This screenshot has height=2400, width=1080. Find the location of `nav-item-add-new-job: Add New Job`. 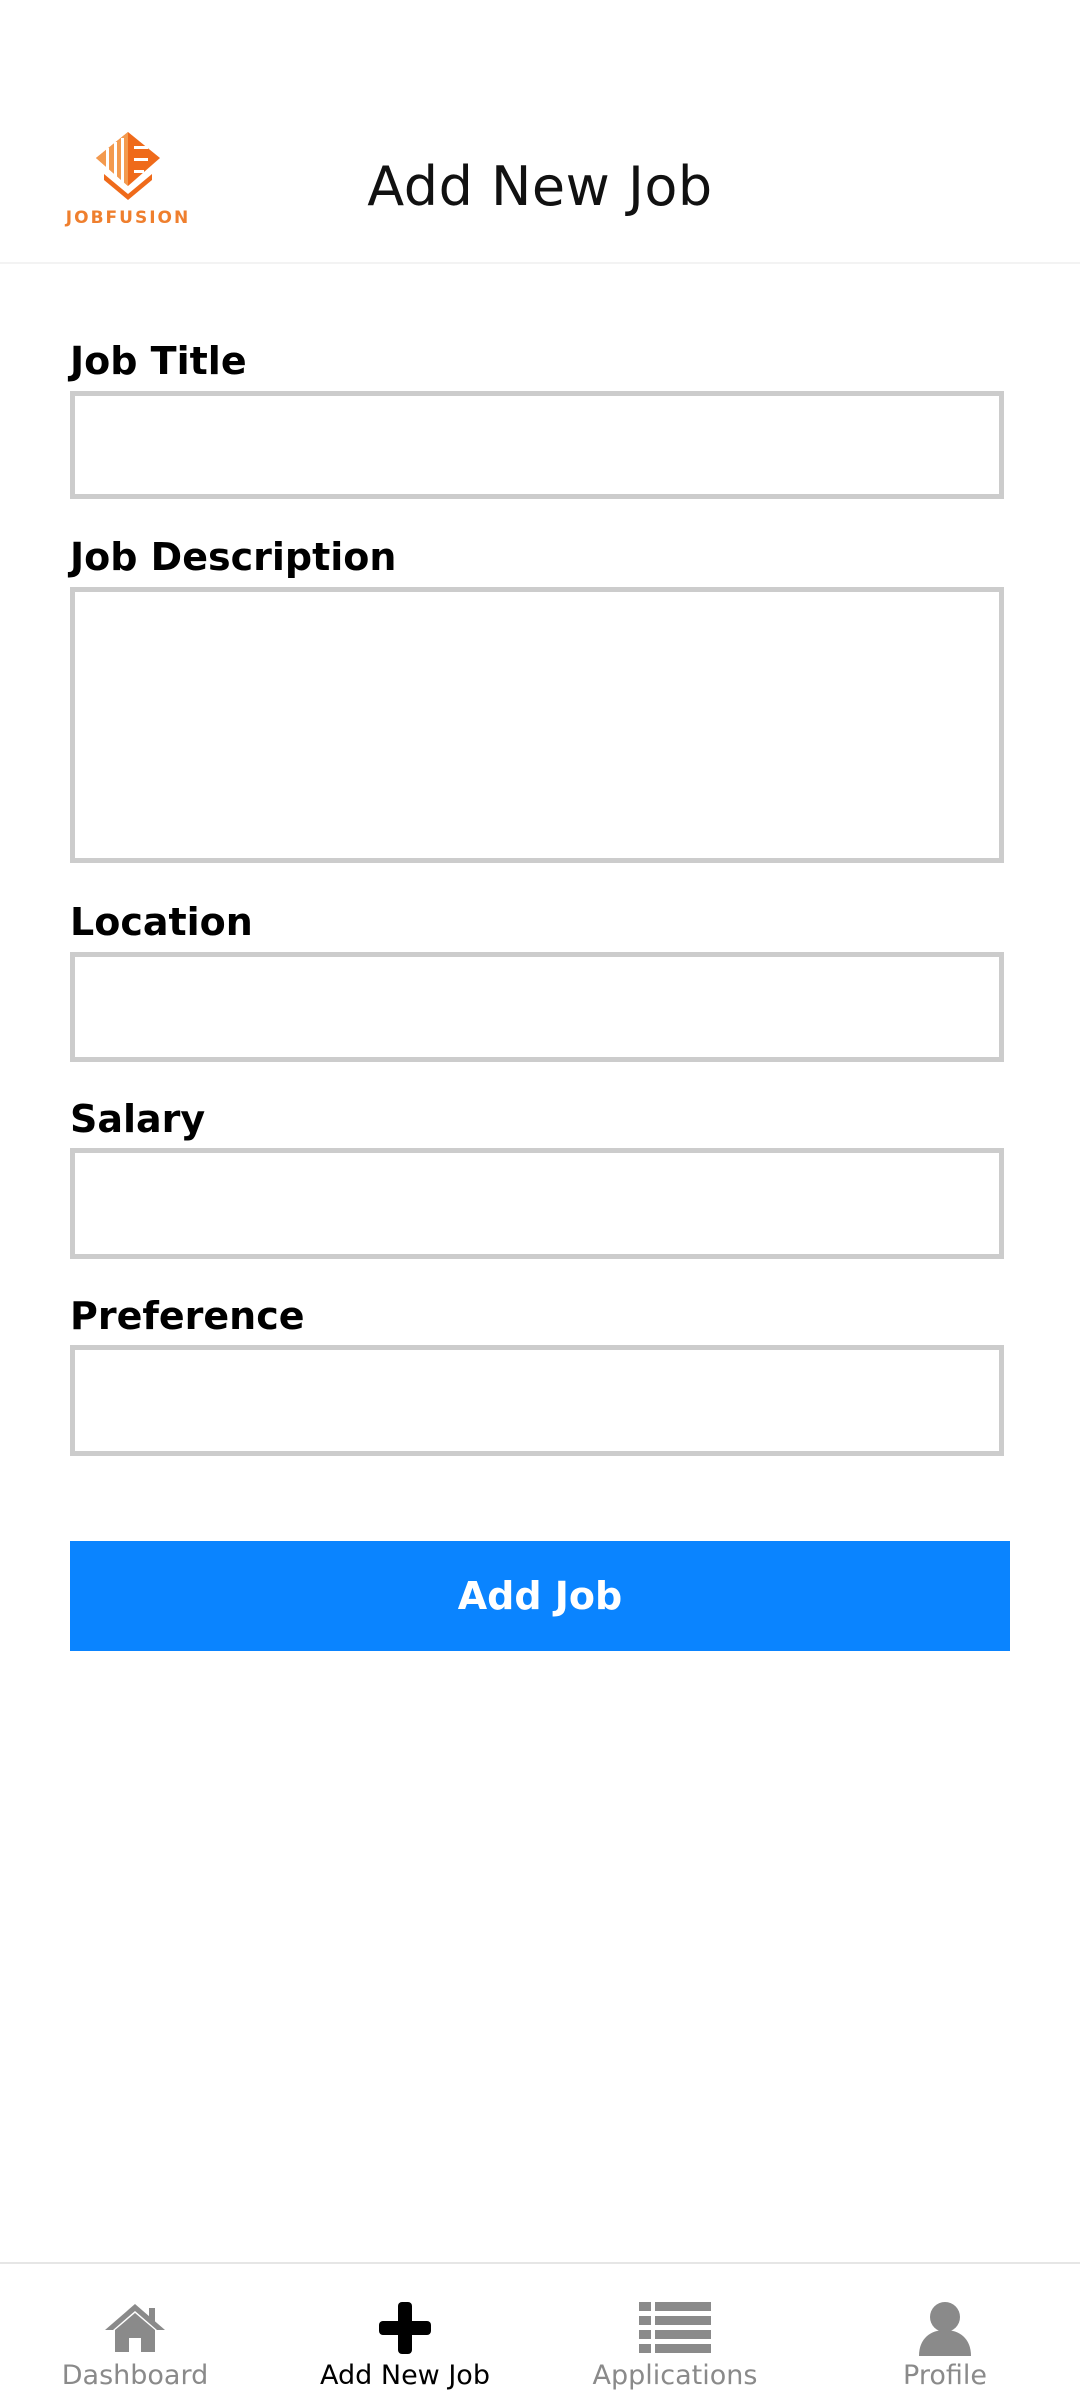

nav-item-add-new-job: Add New Job is located at coordinates (405, 2332).